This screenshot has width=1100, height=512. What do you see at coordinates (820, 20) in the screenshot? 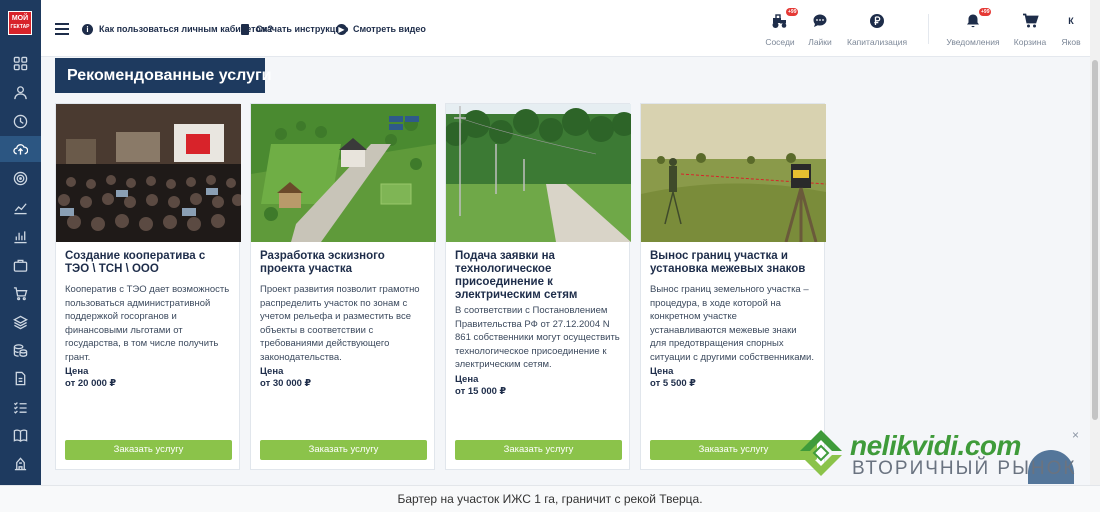
I see `chat-icon` at bounding box center [820, 20].